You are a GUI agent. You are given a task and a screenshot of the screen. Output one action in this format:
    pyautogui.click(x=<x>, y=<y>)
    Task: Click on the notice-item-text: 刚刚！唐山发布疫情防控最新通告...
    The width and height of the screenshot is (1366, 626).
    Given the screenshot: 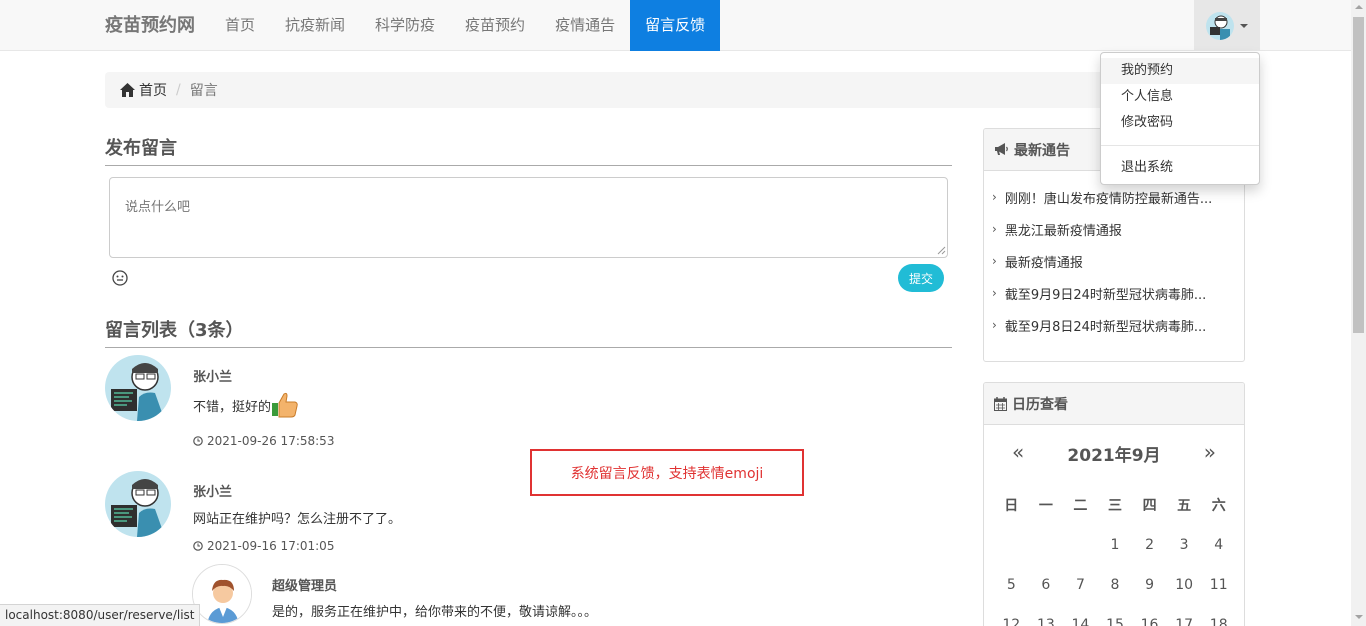 What is the action you would take?
    pyautogui.click(x=1108, y=199)
    